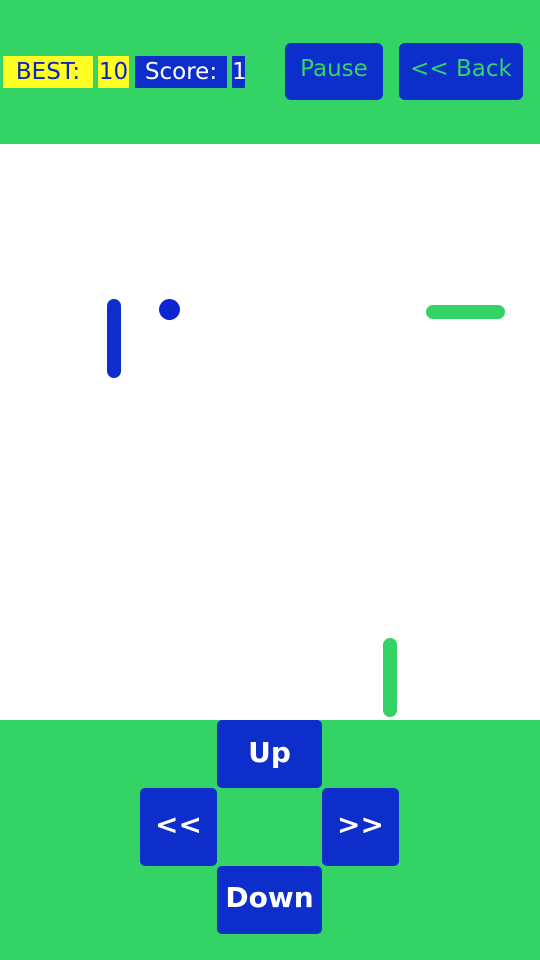 The height and width of the screenshot is (960, 540). What do you see at coordinates (461, 71) in the screenshot?
I see `back-button: << Back` at bounding box center [461, 71].